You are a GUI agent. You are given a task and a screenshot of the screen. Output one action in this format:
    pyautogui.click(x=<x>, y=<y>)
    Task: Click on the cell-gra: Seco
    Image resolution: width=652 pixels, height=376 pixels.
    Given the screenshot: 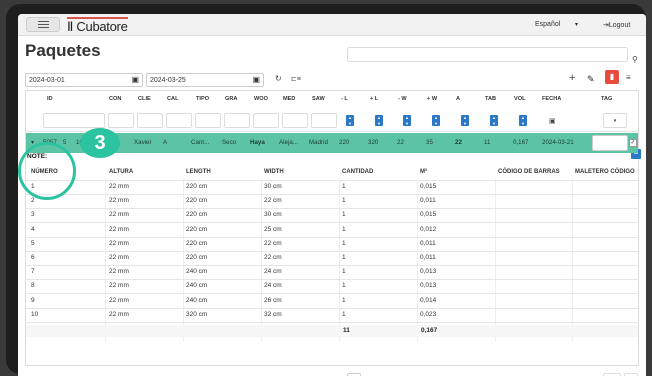 What is the action you would take?
    pyautogui.click(x=229, y=142)
    